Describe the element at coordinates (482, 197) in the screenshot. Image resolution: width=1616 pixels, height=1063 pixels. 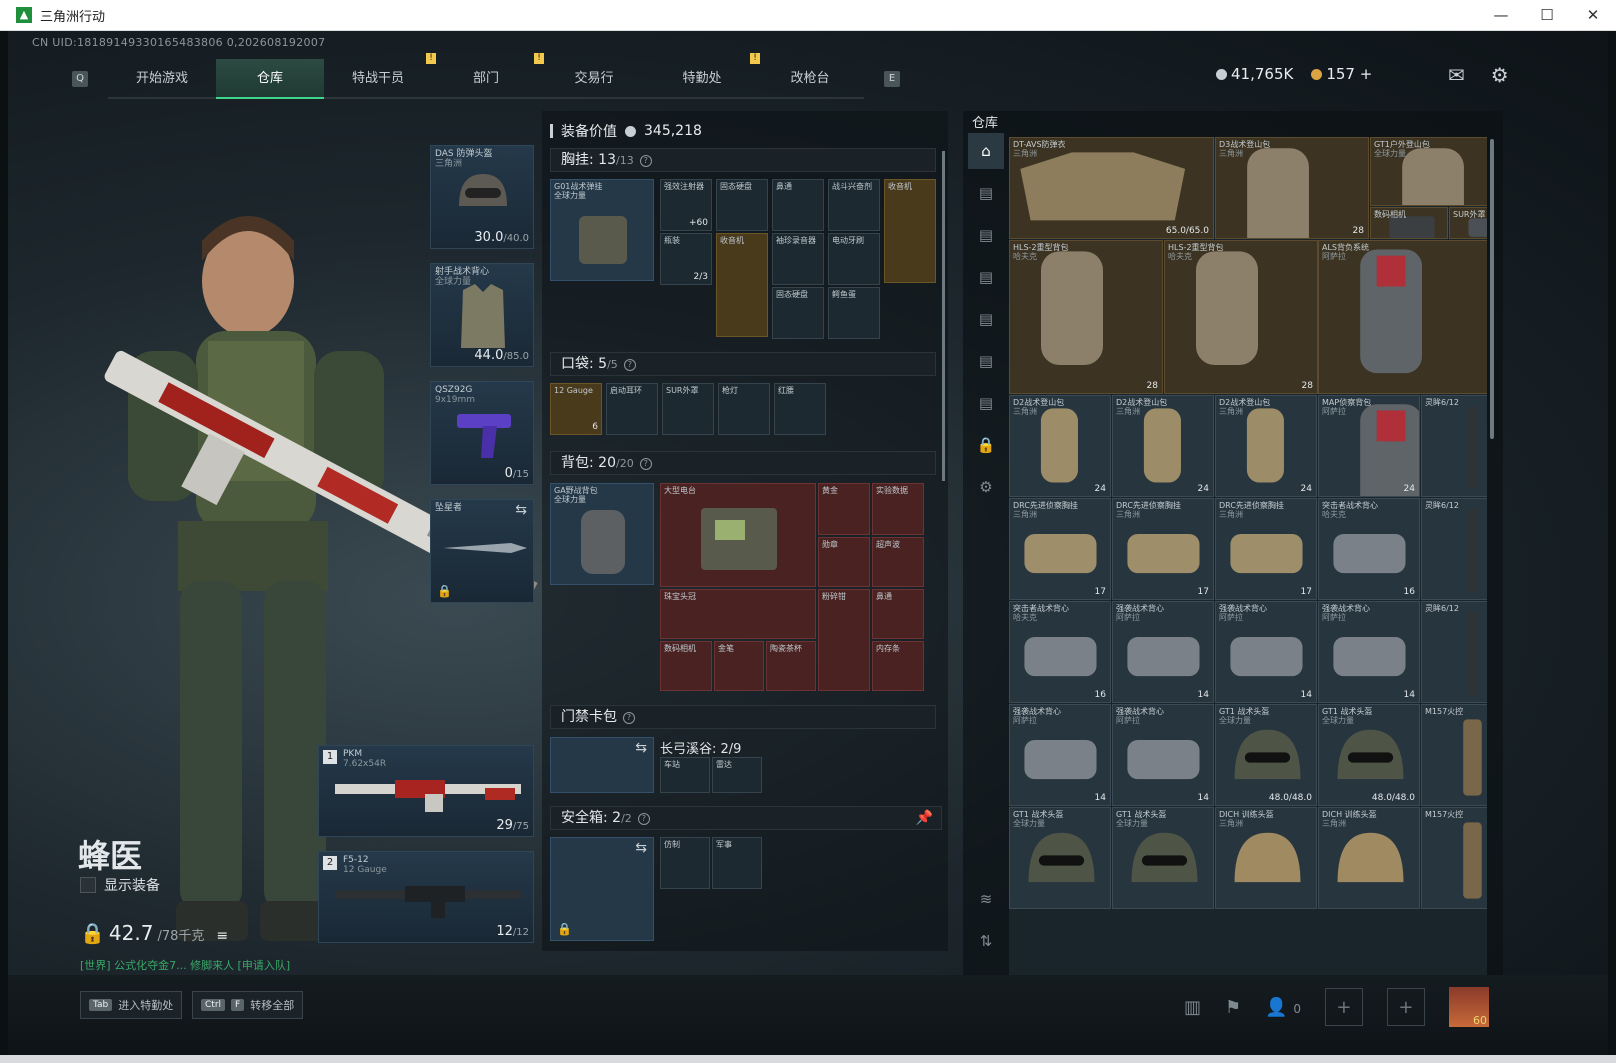
I see `helmet-slot: DAS 防弹头盔 三角洲 30.0/40.0` at that location.